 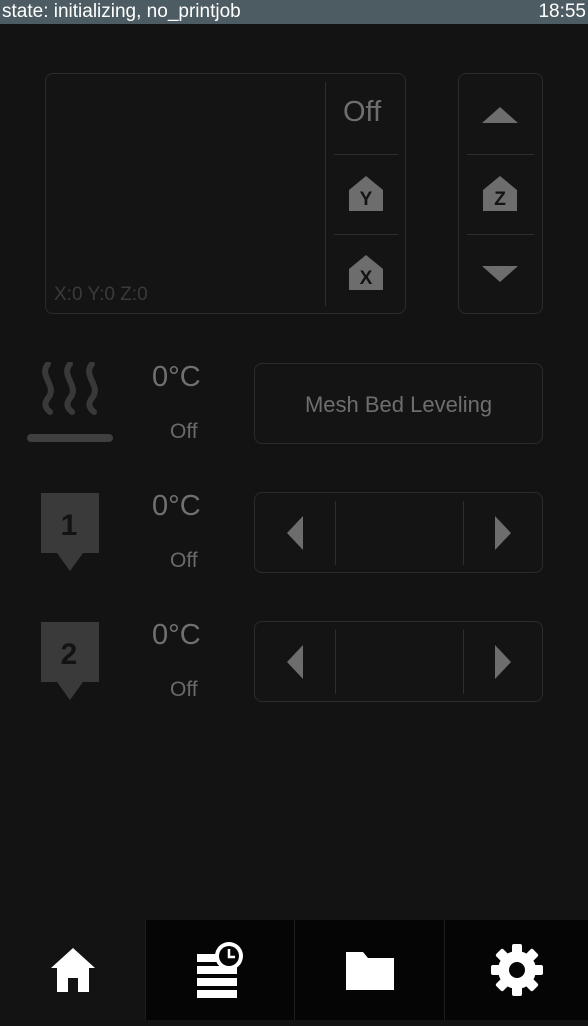 I want to click on extruder-1-retract-button, so click(x=295, y=533).